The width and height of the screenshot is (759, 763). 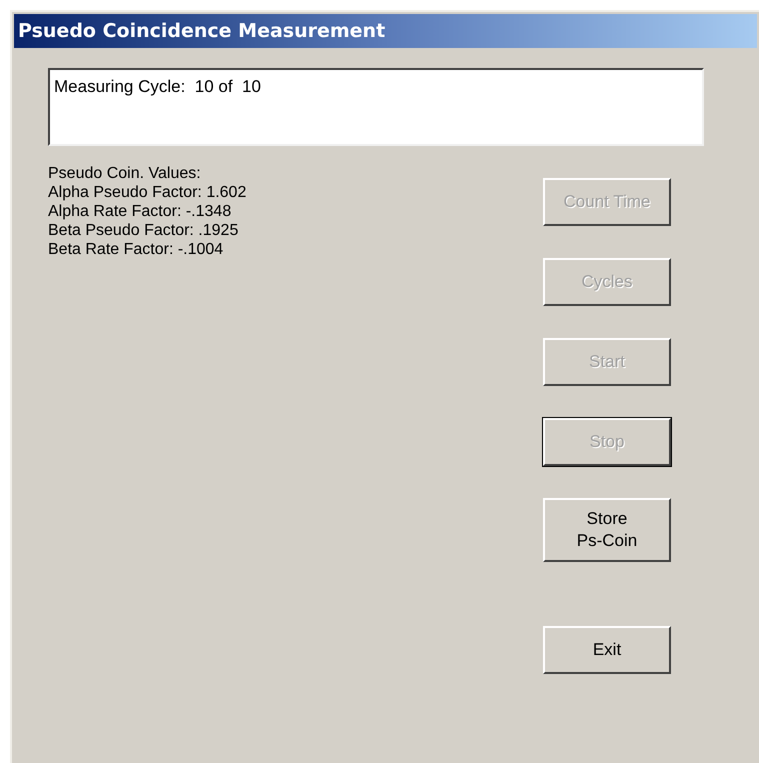 What do you see at coordinates (202, 31) in the screenshot?
I see `window-title: Psuedo Coincidence Measurement` at bounding box center [202, 31].